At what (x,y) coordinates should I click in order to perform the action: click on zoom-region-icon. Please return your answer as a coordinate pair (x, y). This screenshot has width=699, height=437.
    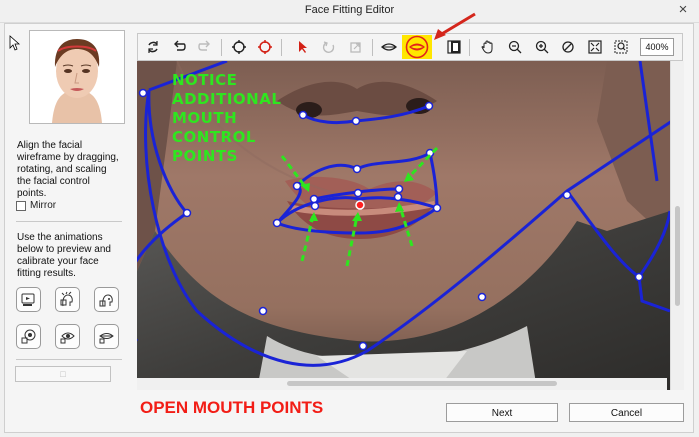
    Looking at the image, I should click on (621, 47).